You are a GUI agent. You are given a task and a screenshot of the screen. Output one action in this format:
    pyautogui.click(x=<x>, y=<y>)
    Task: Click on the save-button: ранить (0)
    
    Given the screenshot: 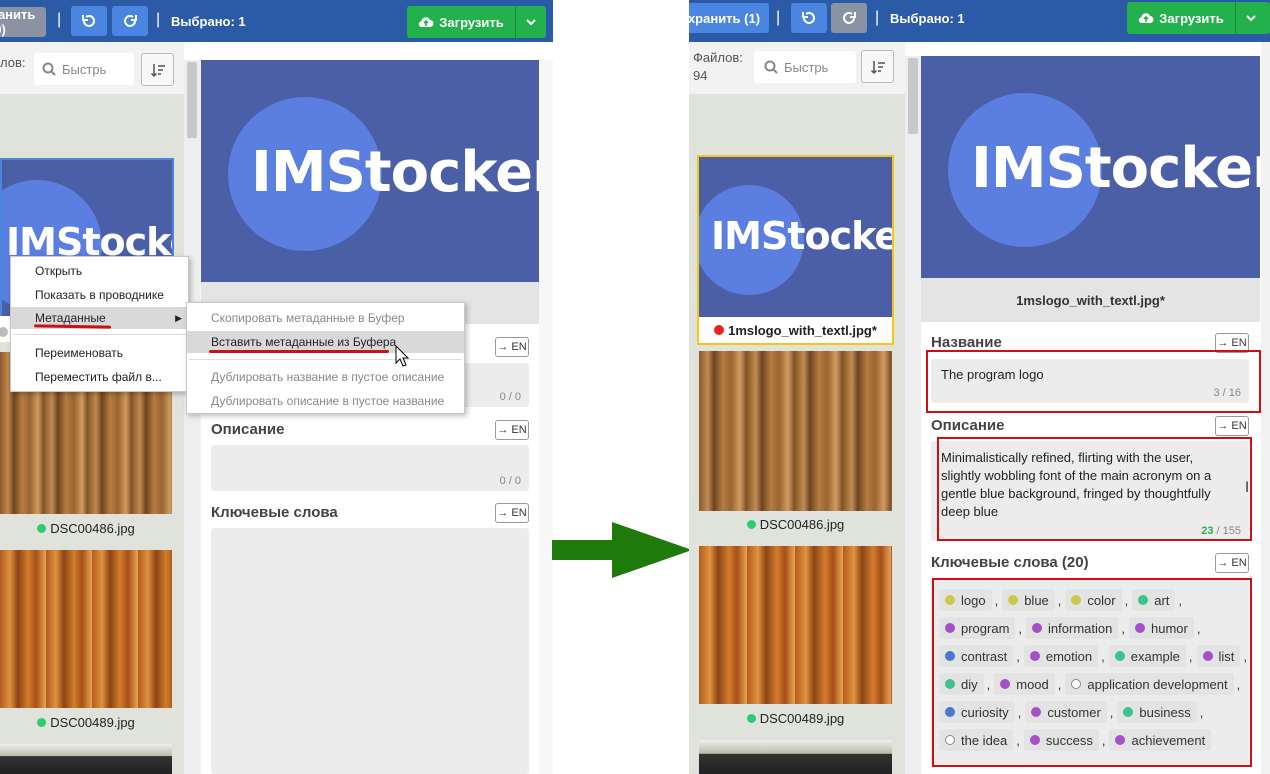 What is the action you would take?
    pyautogui.click(x=23, y=22)
    